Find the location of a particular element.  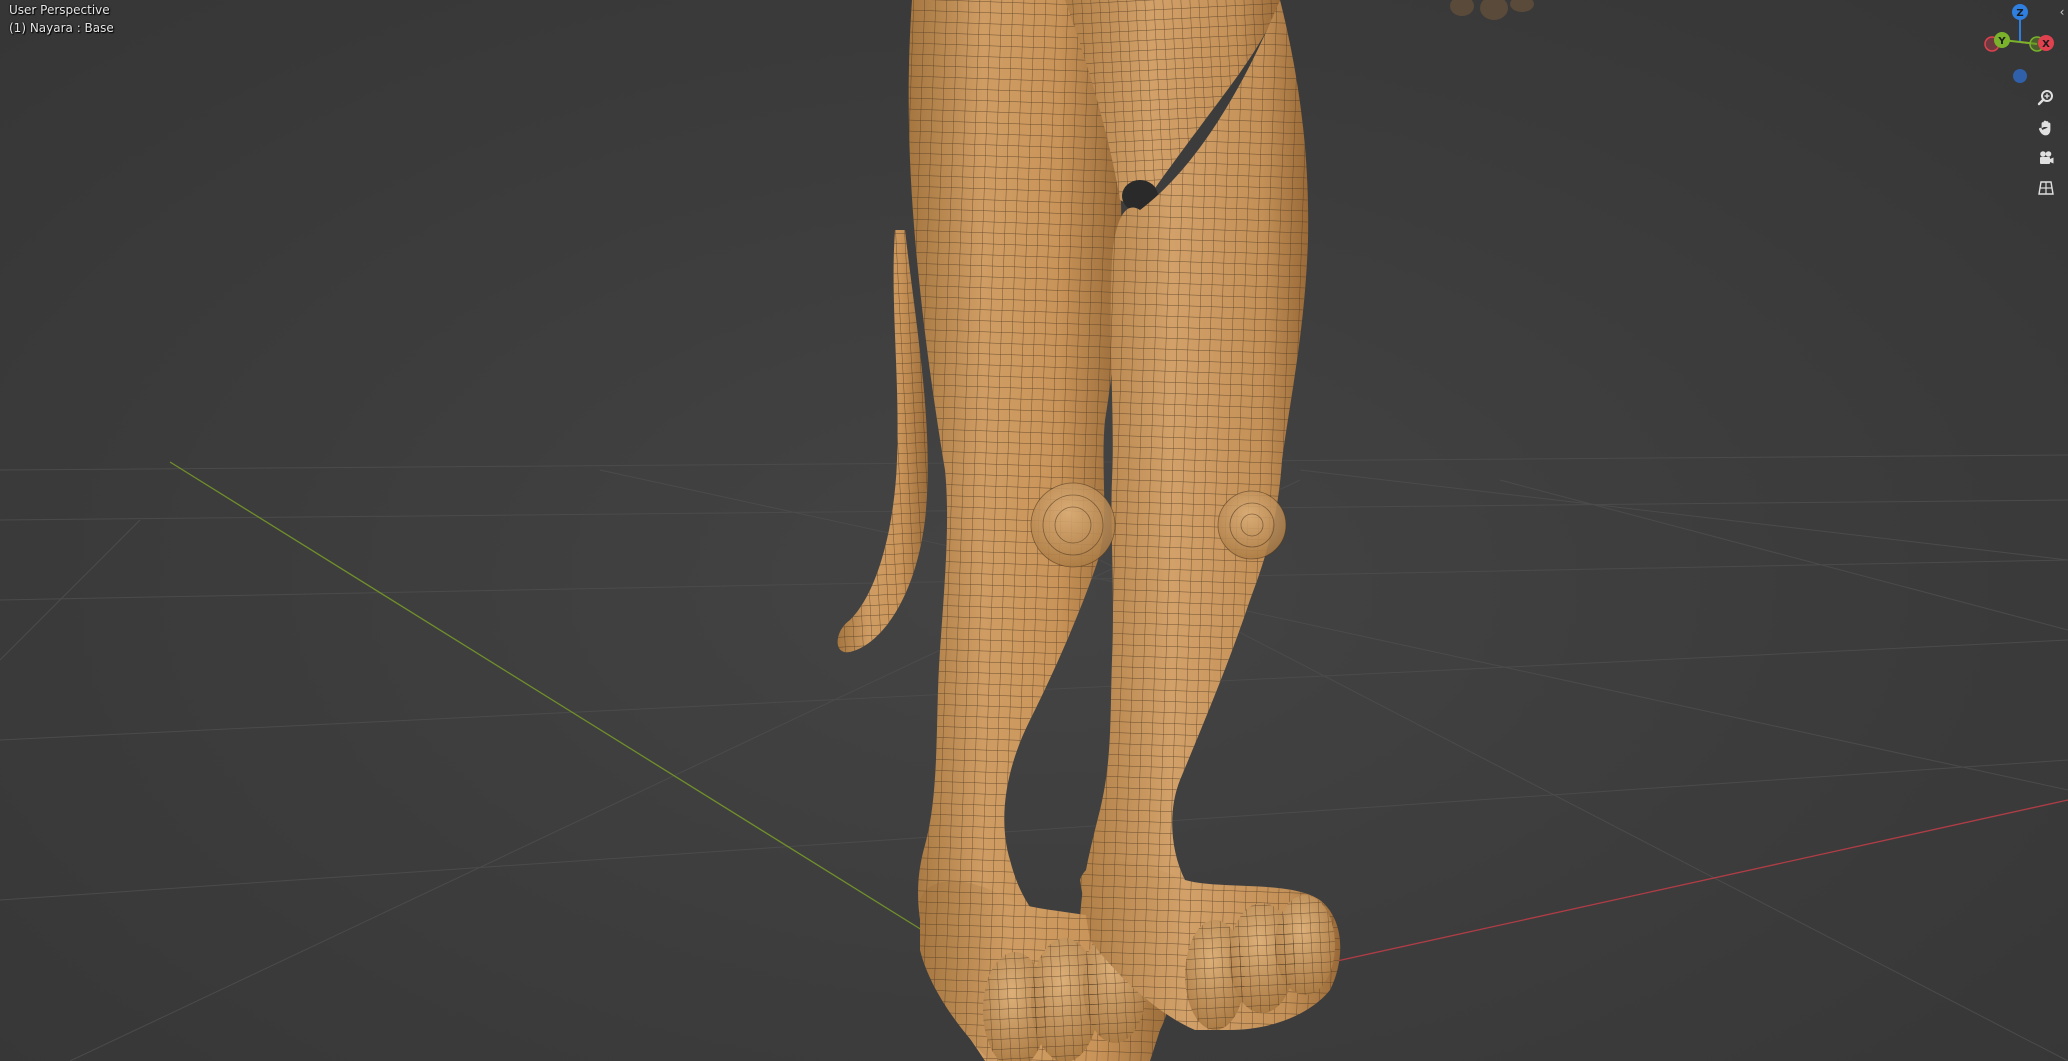

zoom-icon is located at coordinates (2046, 98).